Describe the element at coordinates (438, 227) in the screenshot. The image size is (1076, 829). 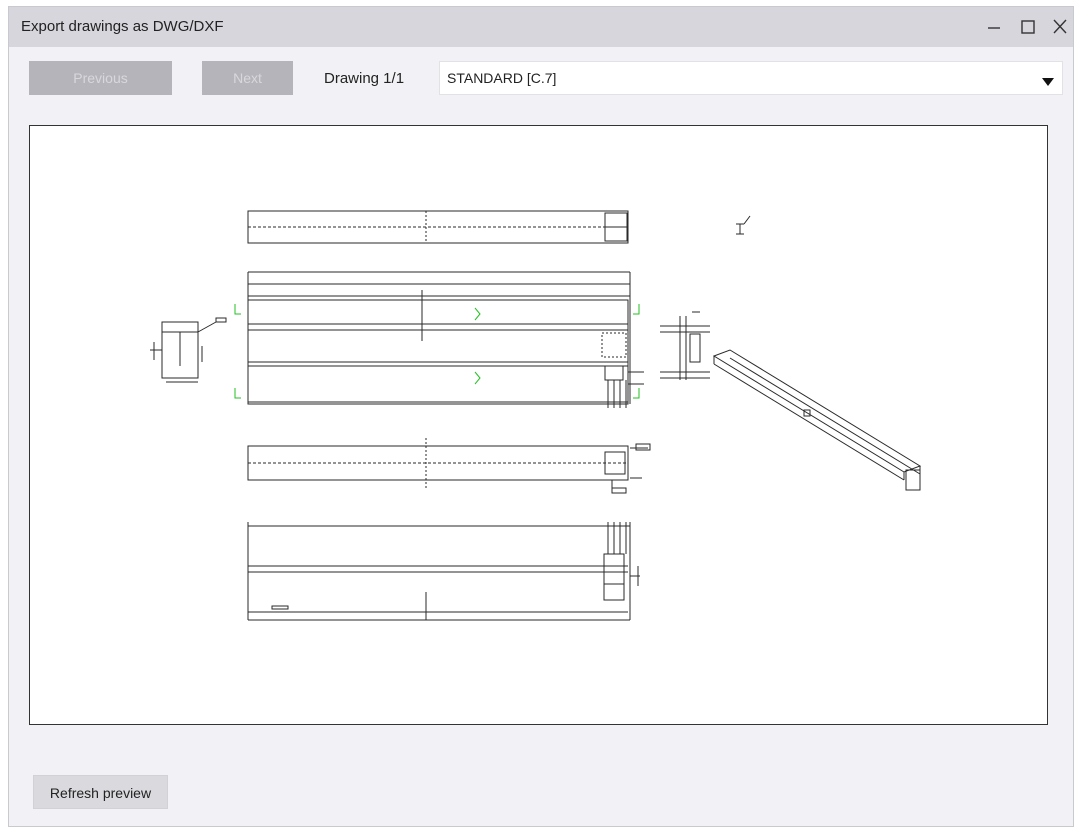
I see `beam-top-view` at that location.